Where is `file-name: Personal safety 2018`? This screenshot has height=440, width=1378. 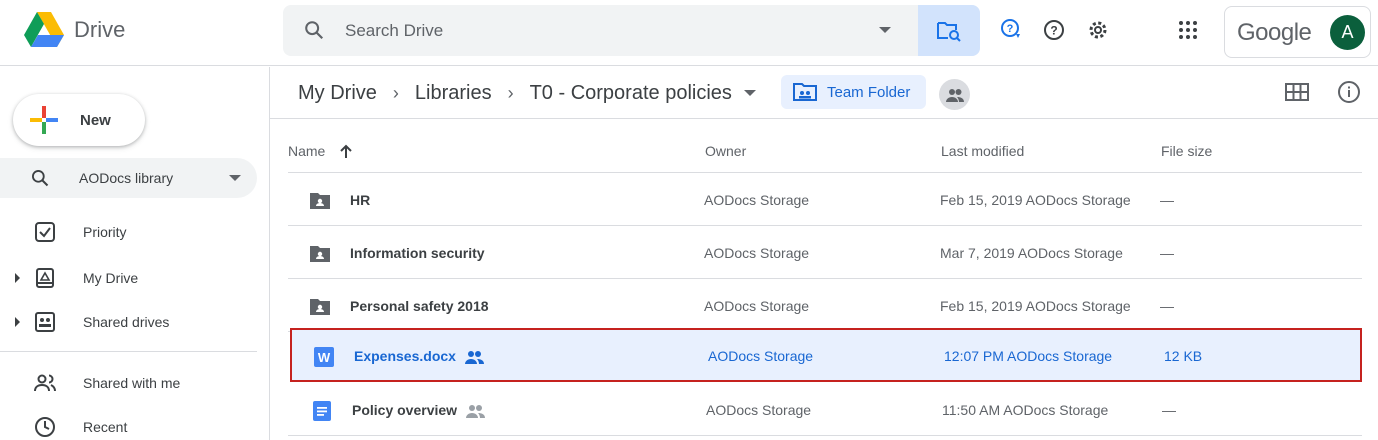
file-name: Personal safety 2018 is located at coordinates (419, 306).